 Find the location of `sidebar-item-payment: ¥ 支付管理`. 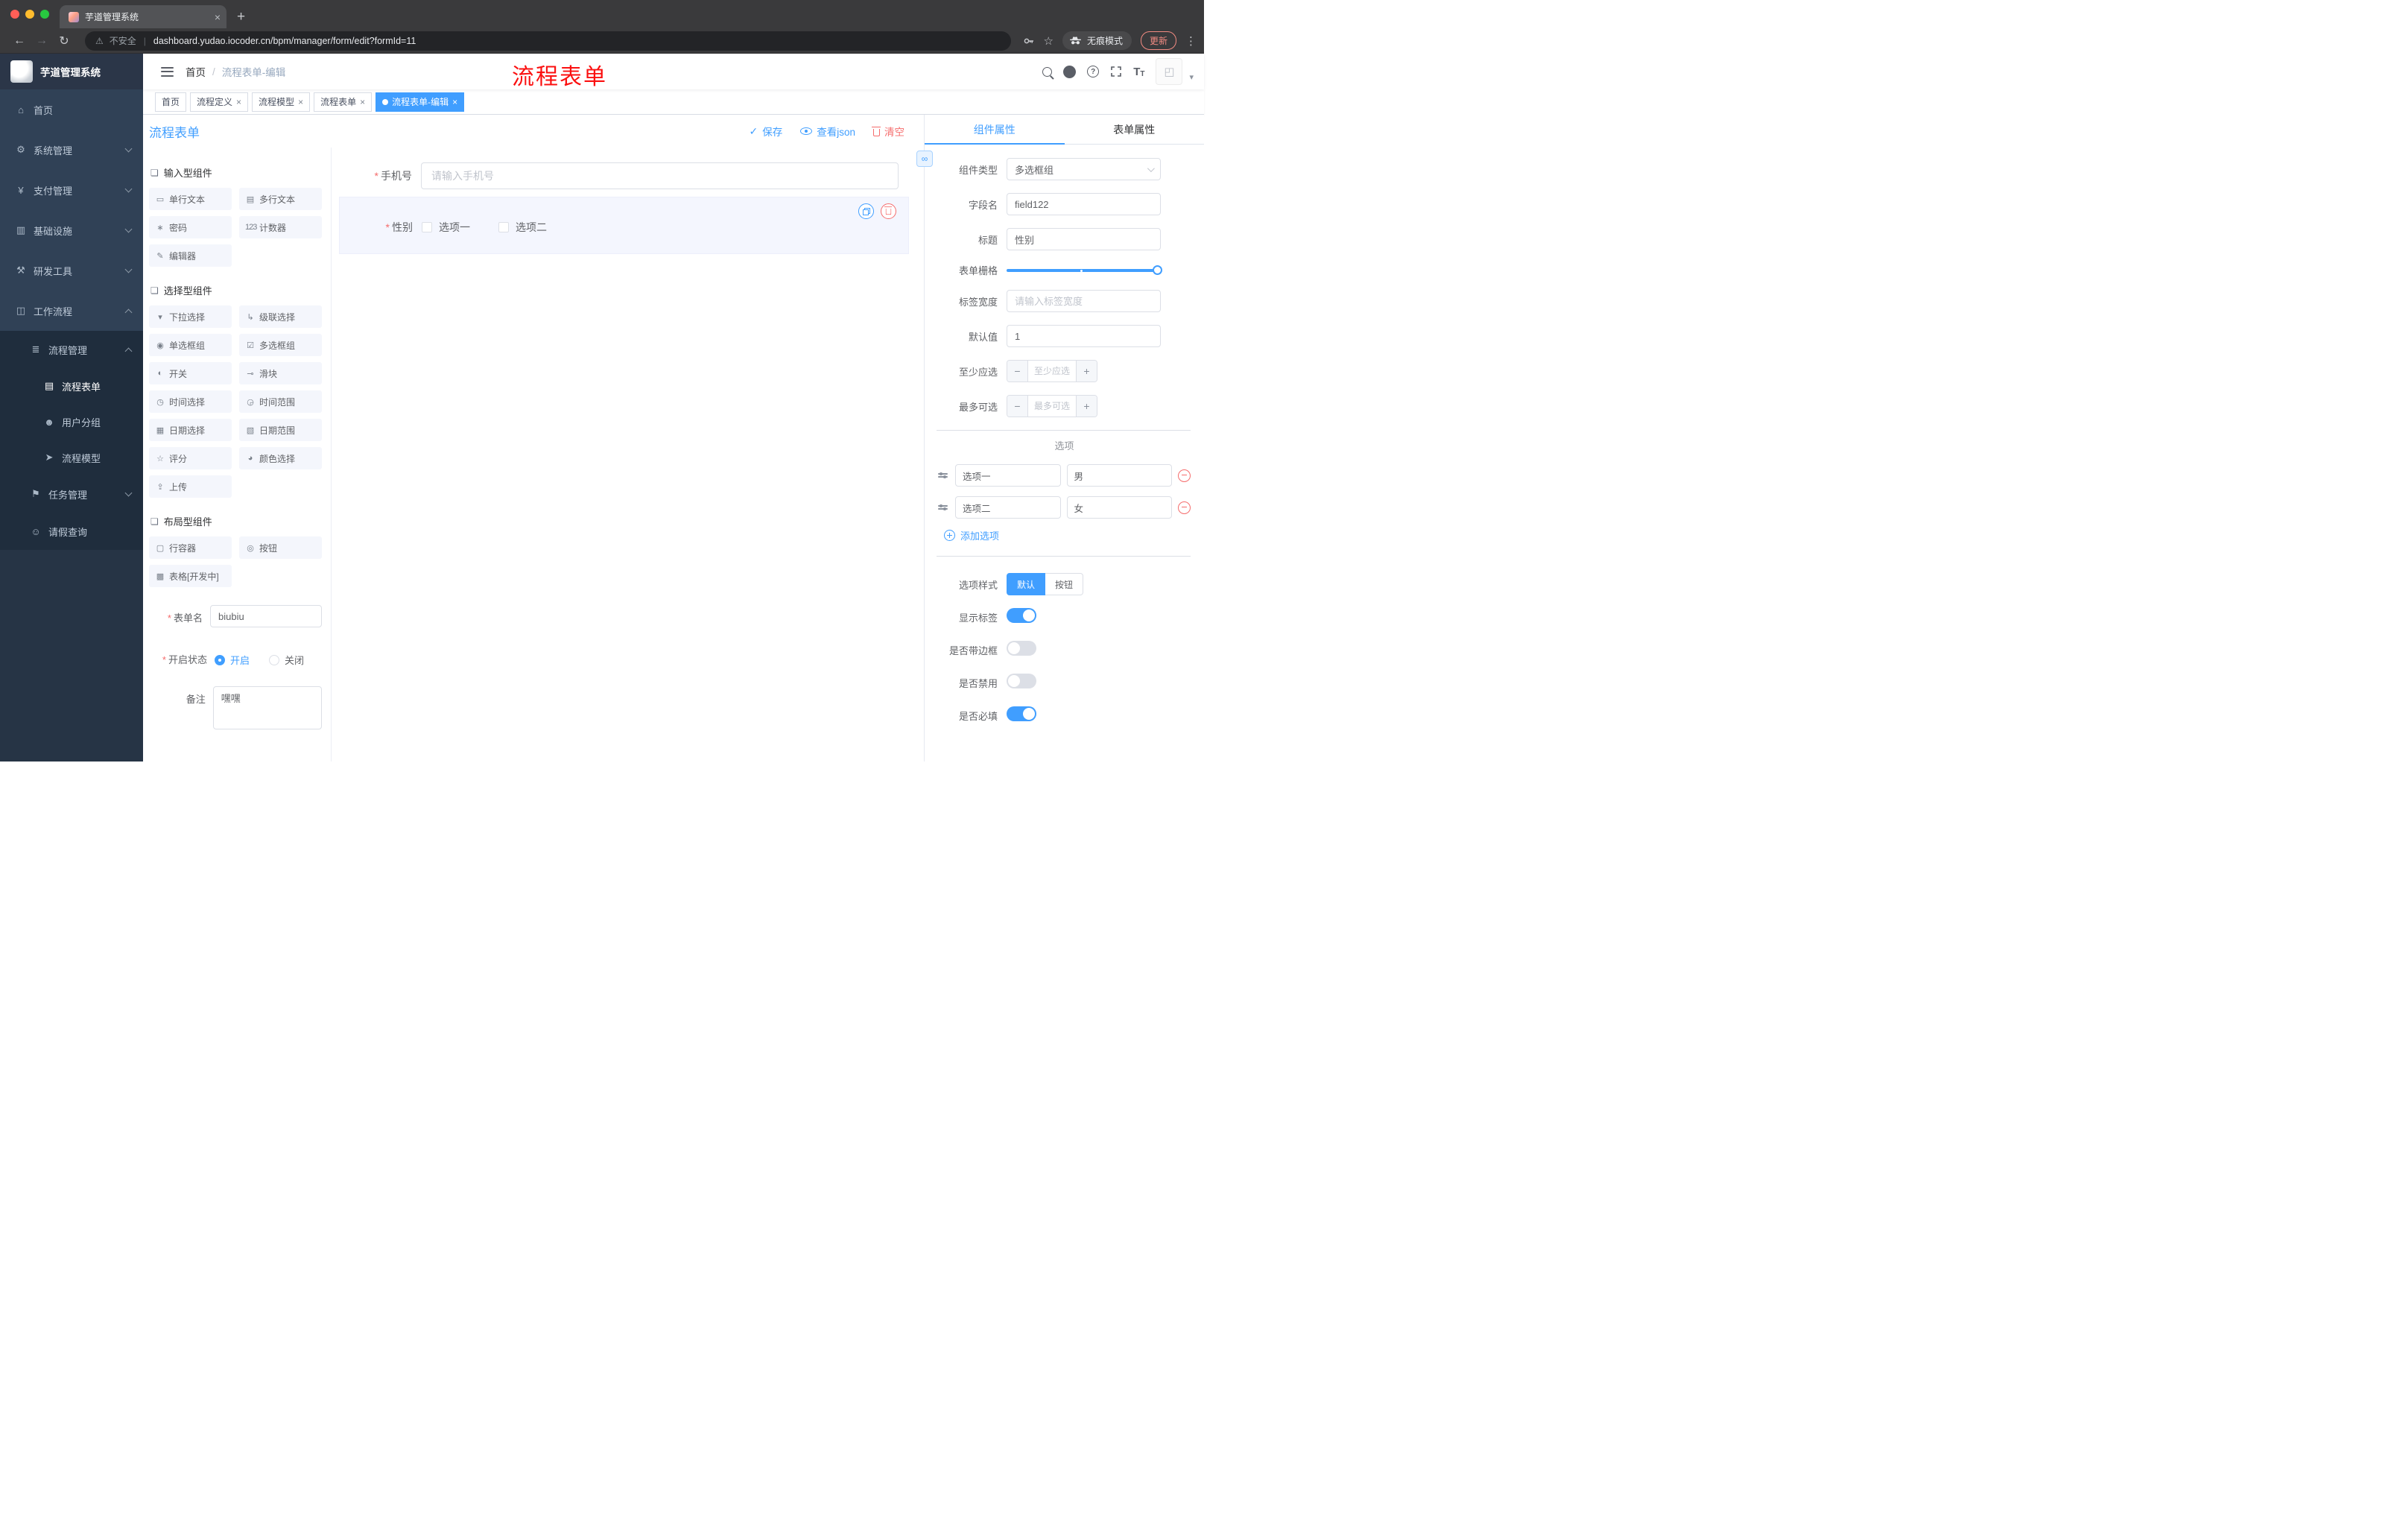

sidebar-item-payment: ¥ 支付管理 is located at coordinates (71, 190).